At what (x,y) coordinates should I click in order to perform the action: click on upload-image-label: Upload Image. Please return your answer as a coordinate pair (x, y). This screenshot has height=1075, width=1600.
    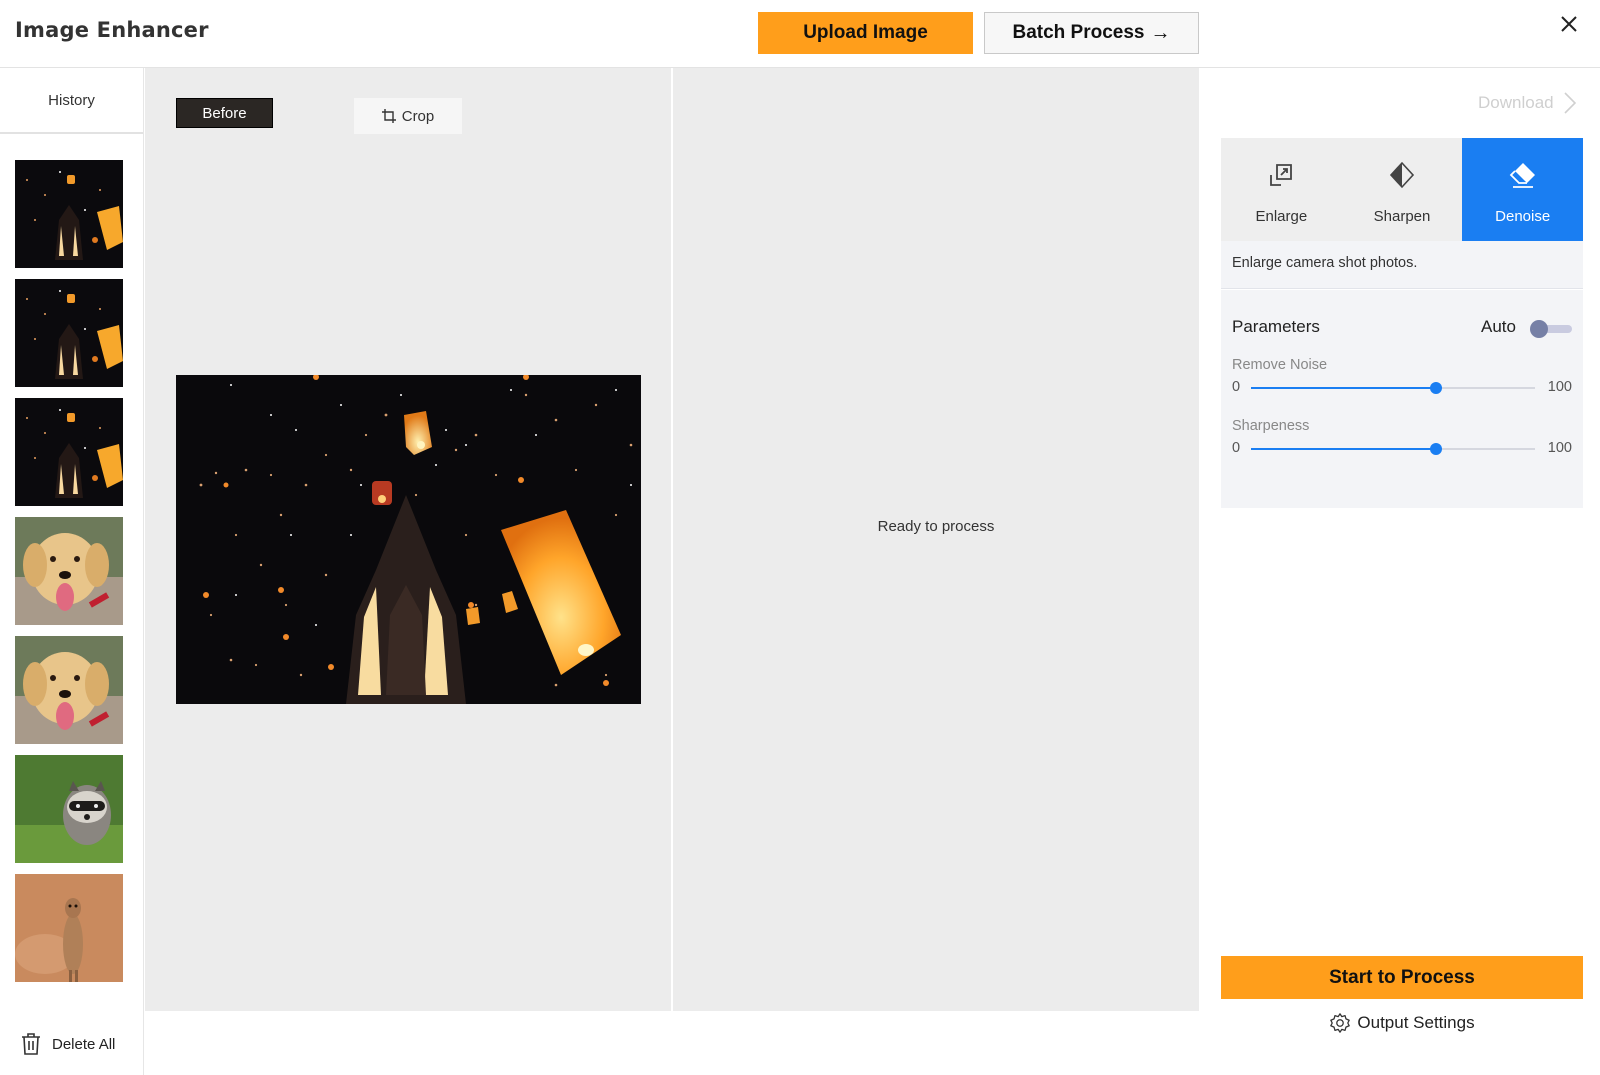
    Looking at the image, I should click on (865, 32).